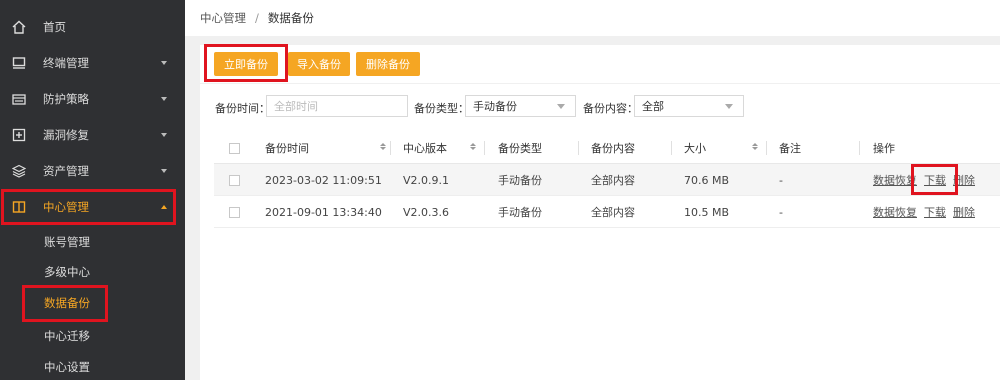 Image resolution: width=1000 pixels, height=380 pixels. Describe the element at coordinates (425, 148) in the screenshot. I see `header-version: 中心版本` at that location.